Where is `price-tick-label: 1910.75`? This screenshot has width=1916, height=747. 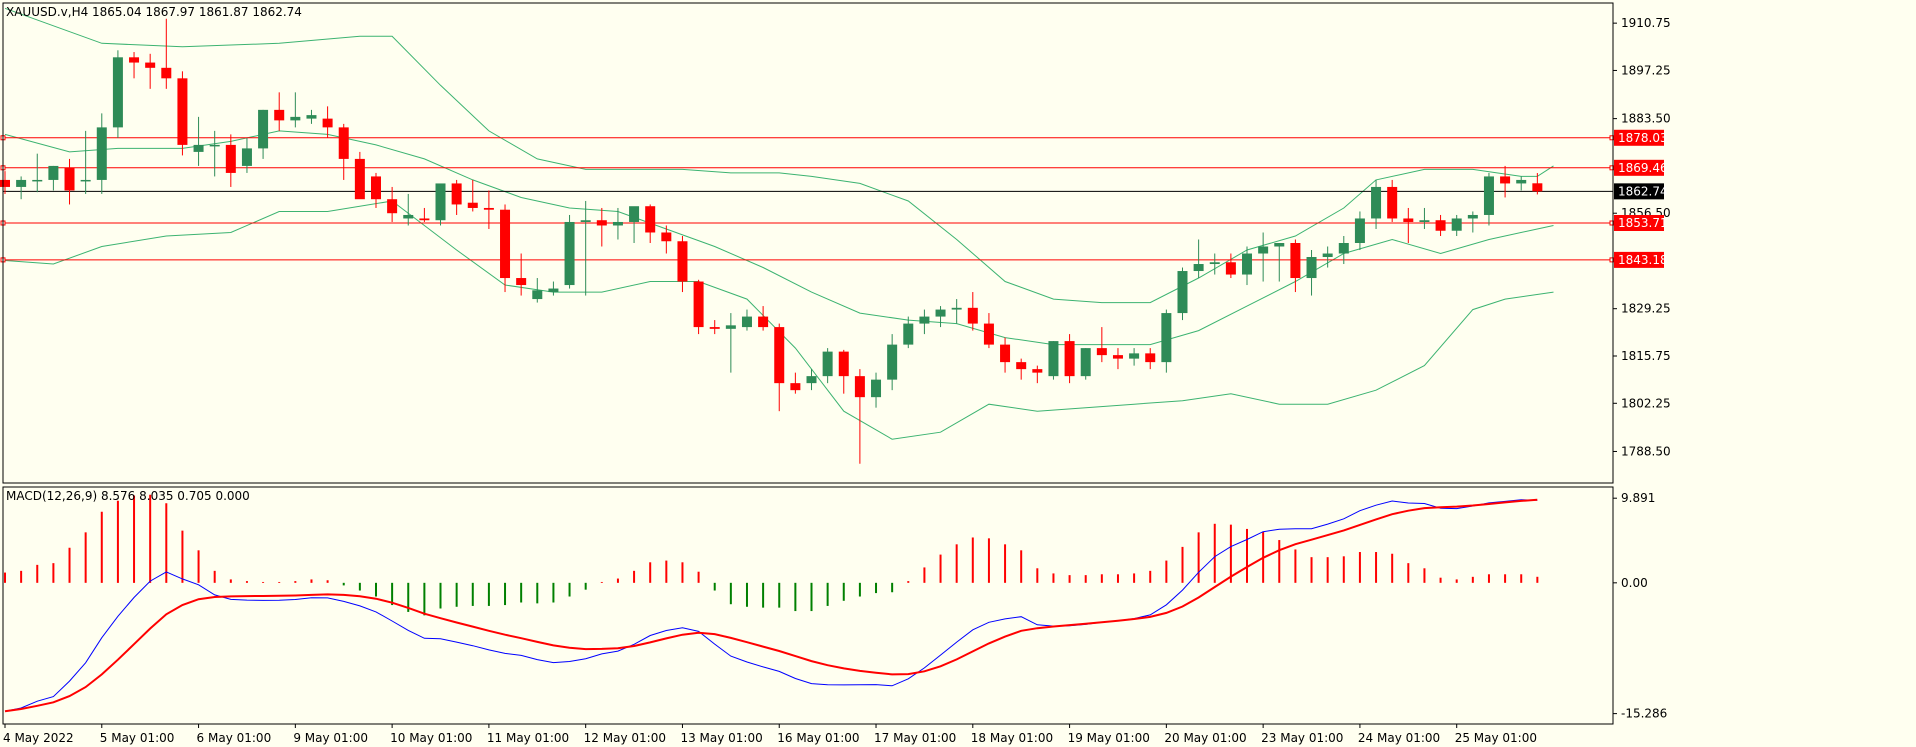 price-tick-label: 1910.75 is located at coordinates (1646, 23).